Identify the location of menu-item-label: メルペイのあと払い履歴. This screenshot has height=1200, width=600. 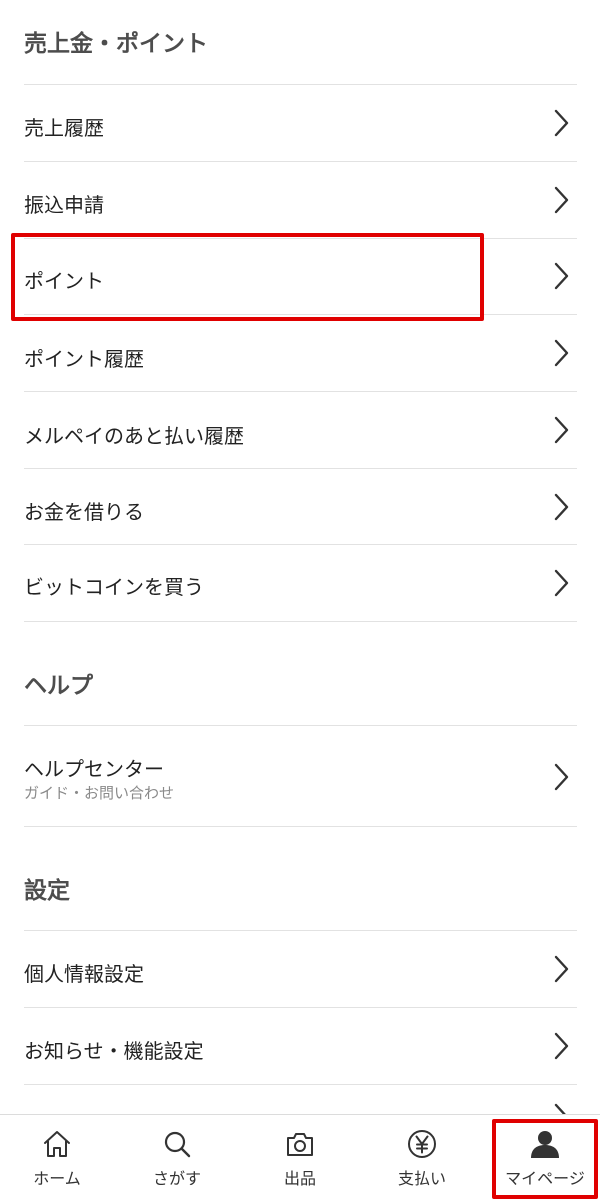
(134, 436).